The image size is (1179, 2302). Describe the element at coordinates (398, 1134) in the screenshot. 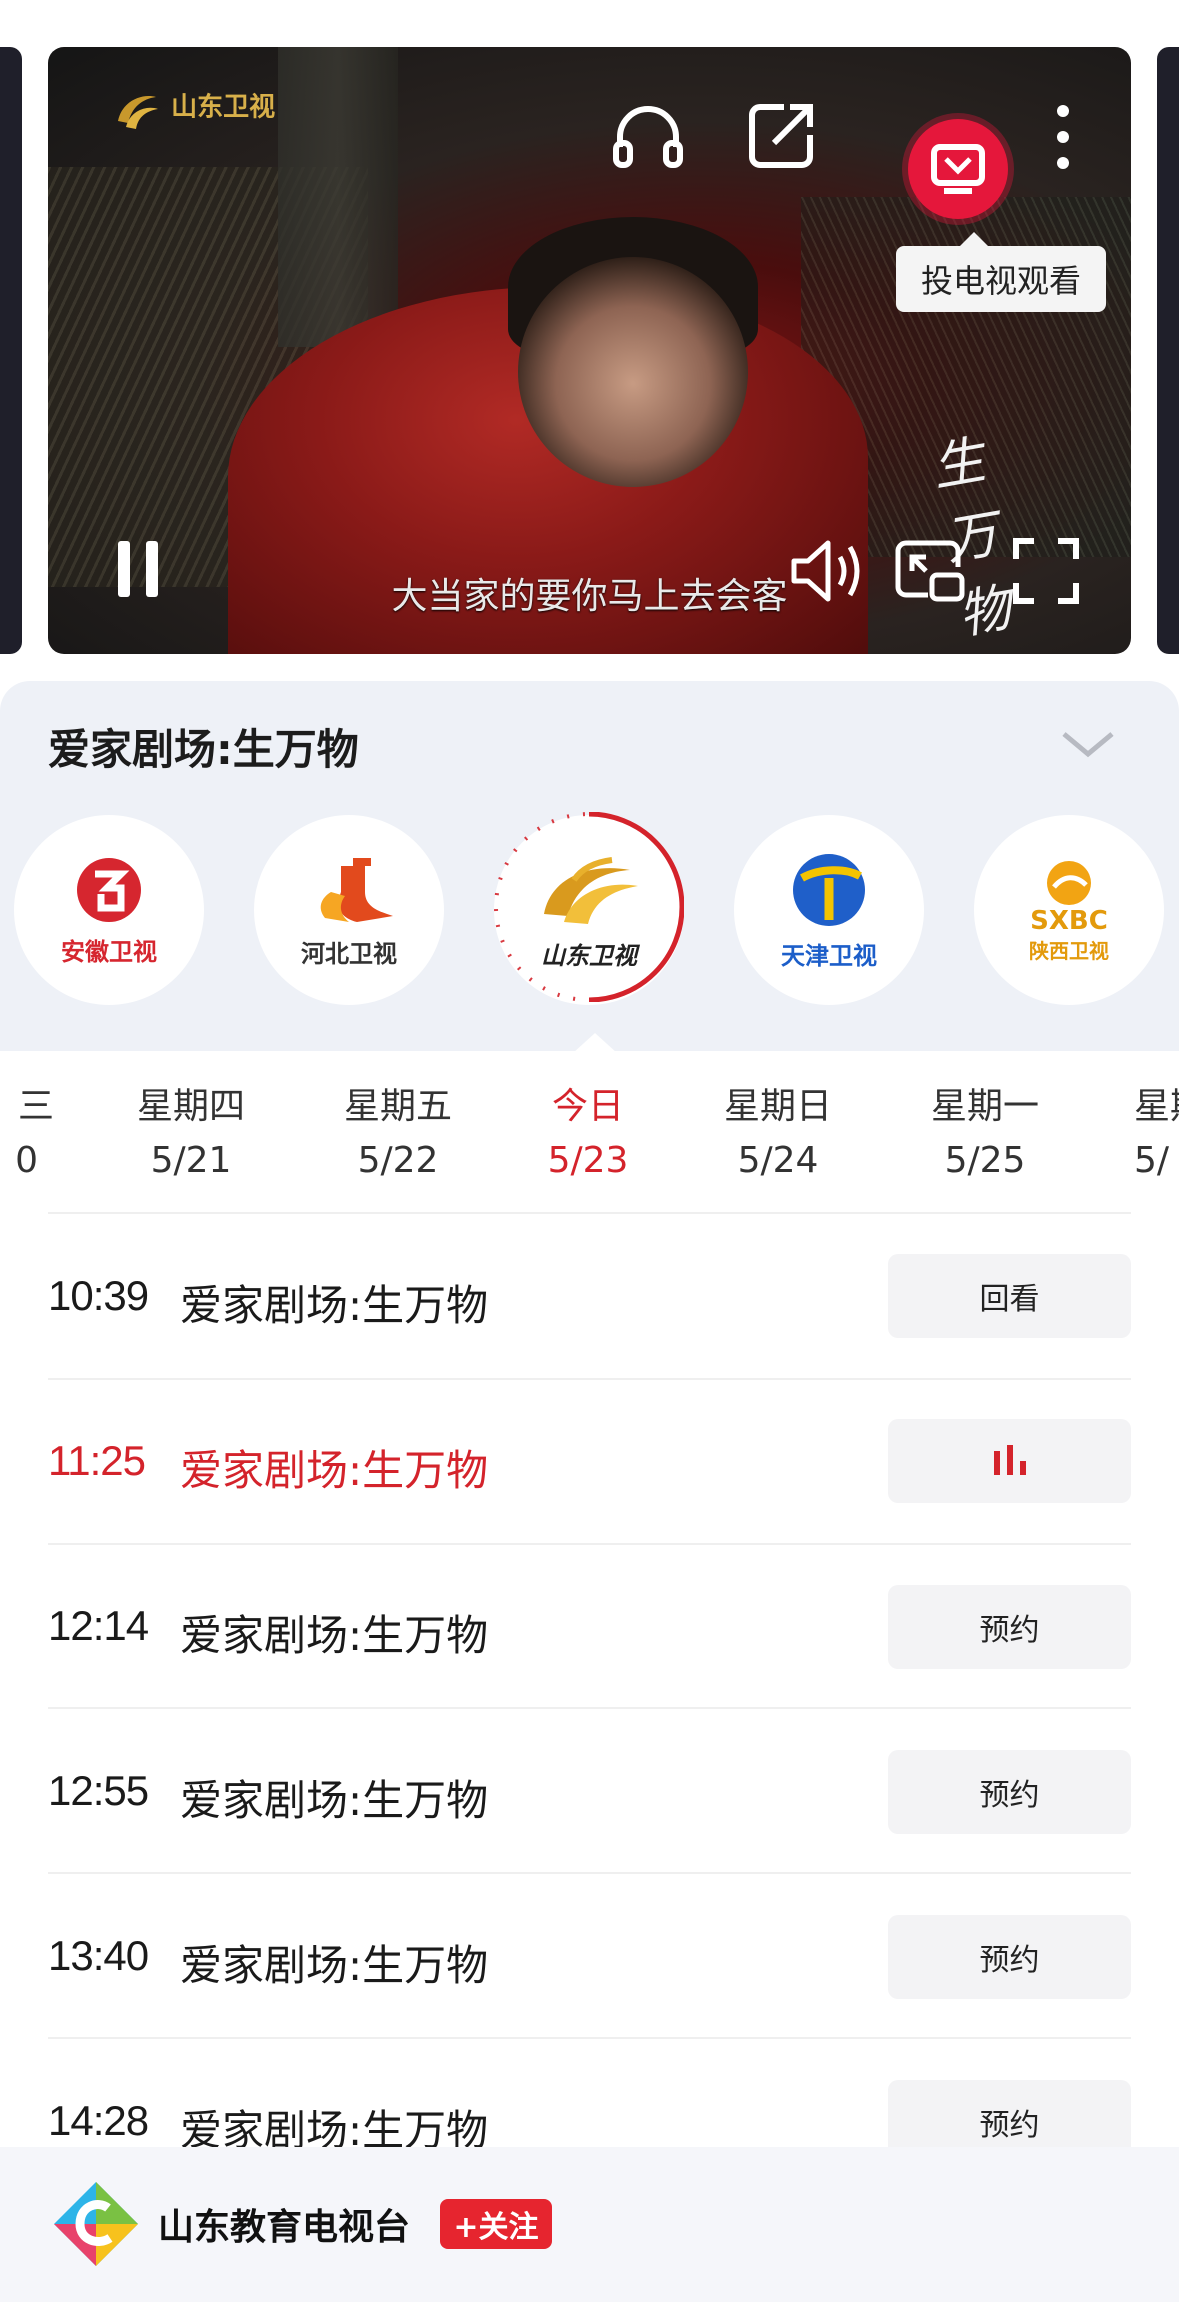

I see `day-item: 星期五 5/22` at that location.